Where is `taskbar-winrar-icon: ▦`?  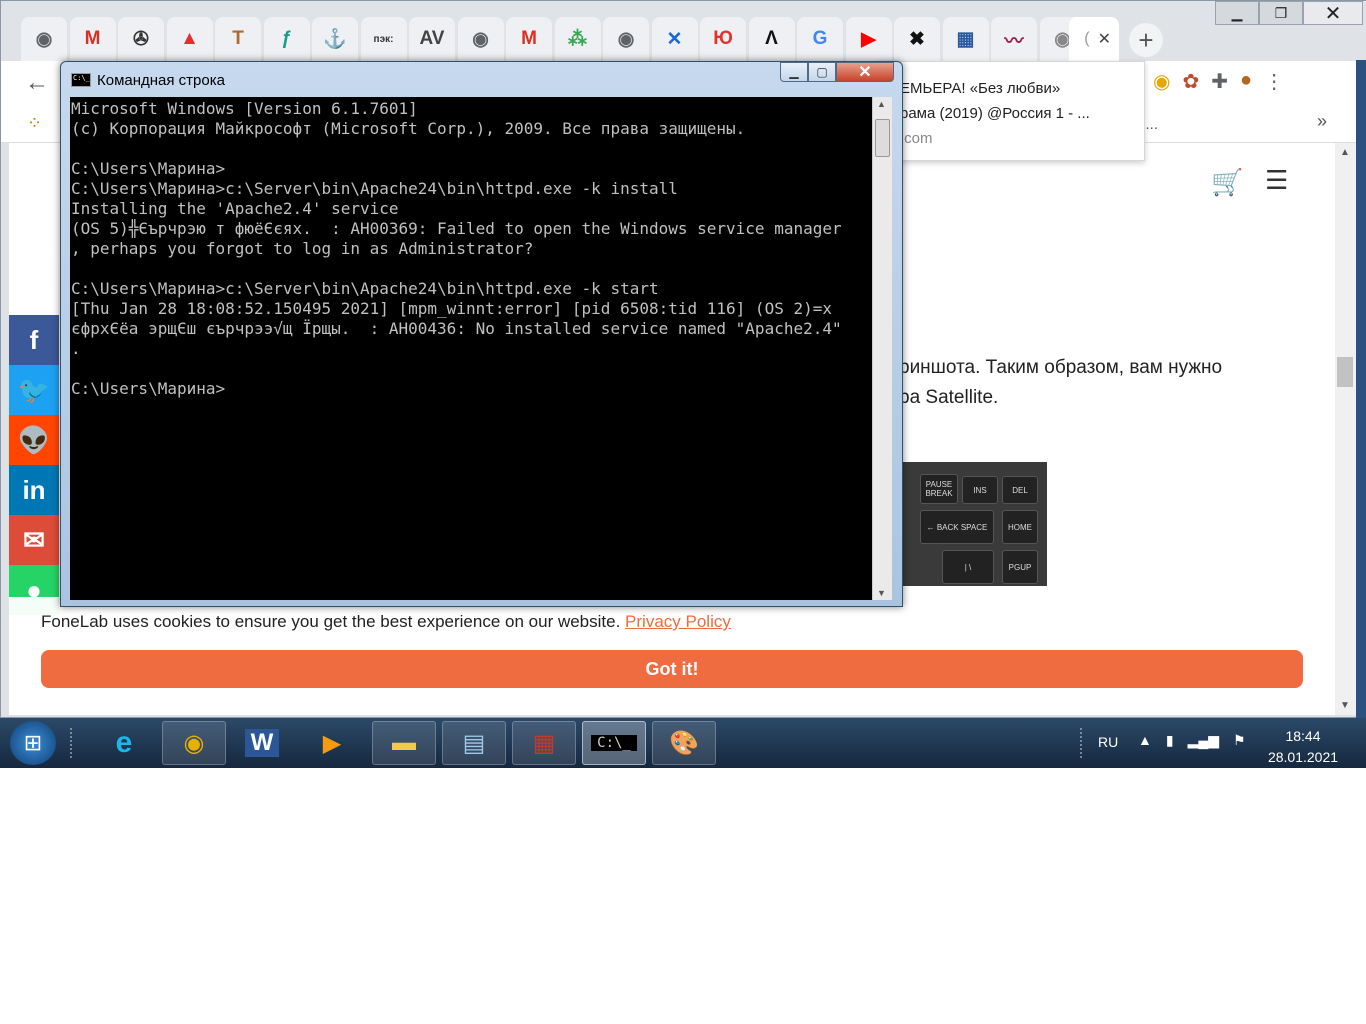 taskbar-winrar-icon: ▦ is located at coordinates (544, 743).